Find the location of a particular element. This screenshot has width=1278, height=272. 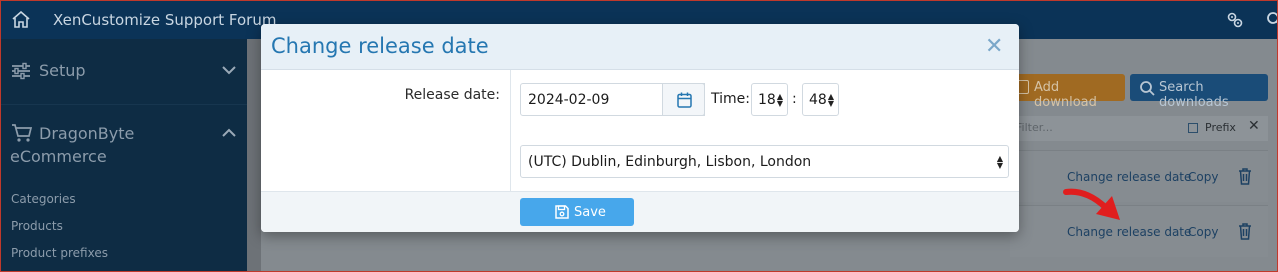

sidebar-setup-label: Setup is located at coordinates (62, 70).